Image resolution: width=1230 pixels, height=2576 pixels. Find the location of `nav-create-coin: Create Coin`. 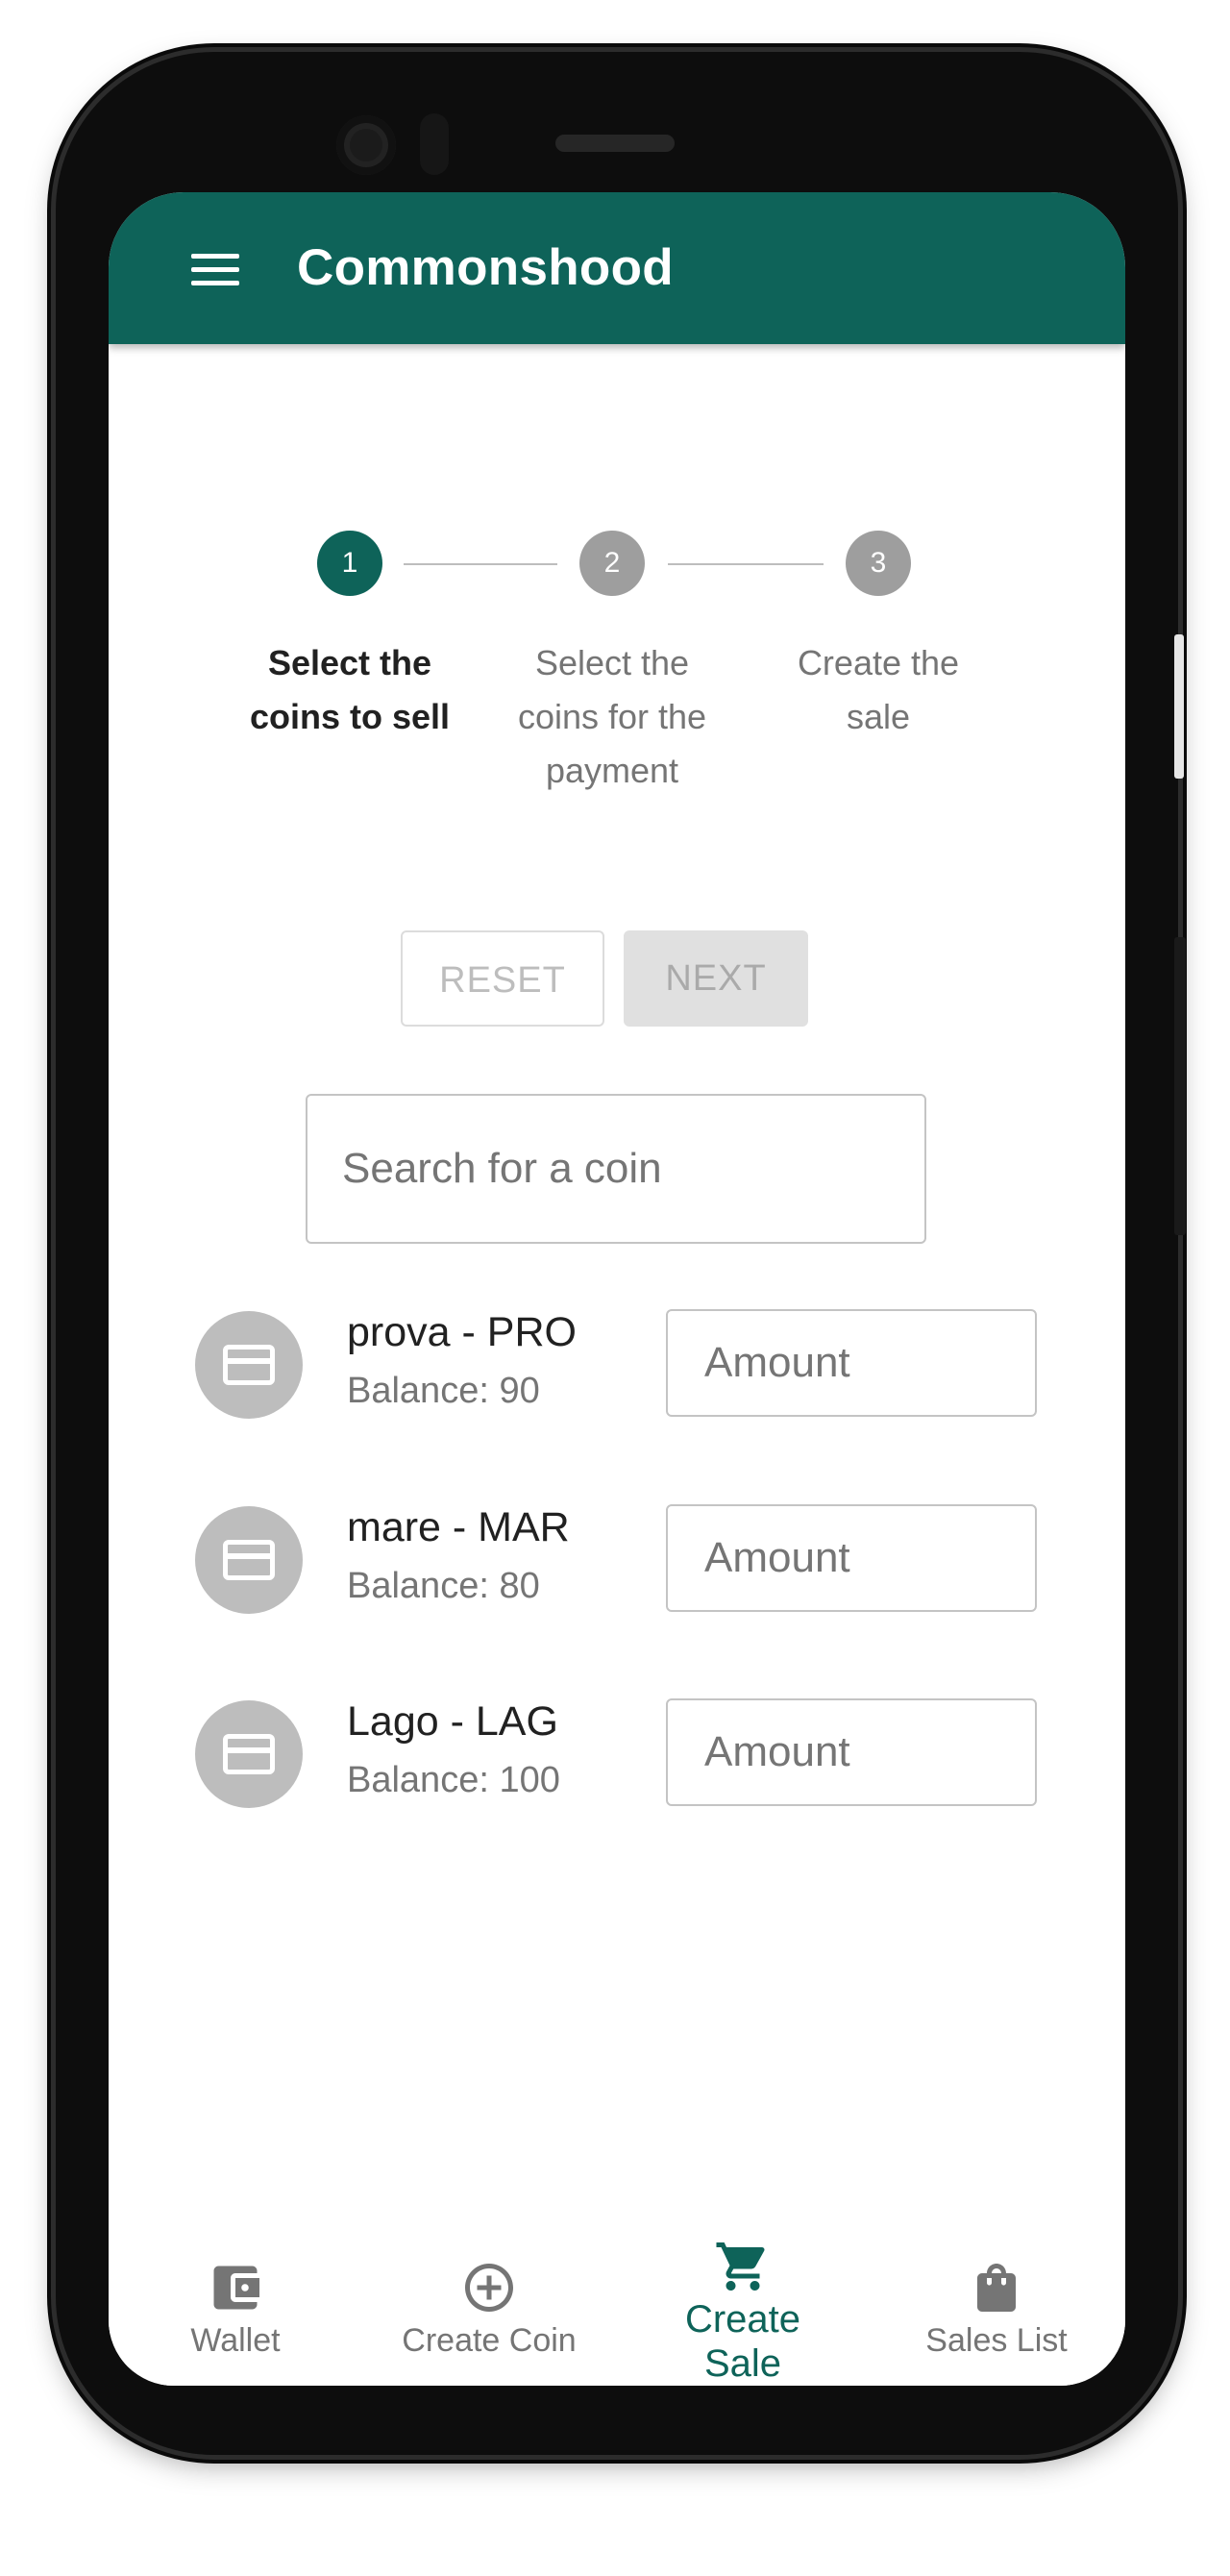

nav-create-coin: Create Coin is located at coordinates (489, 2298).